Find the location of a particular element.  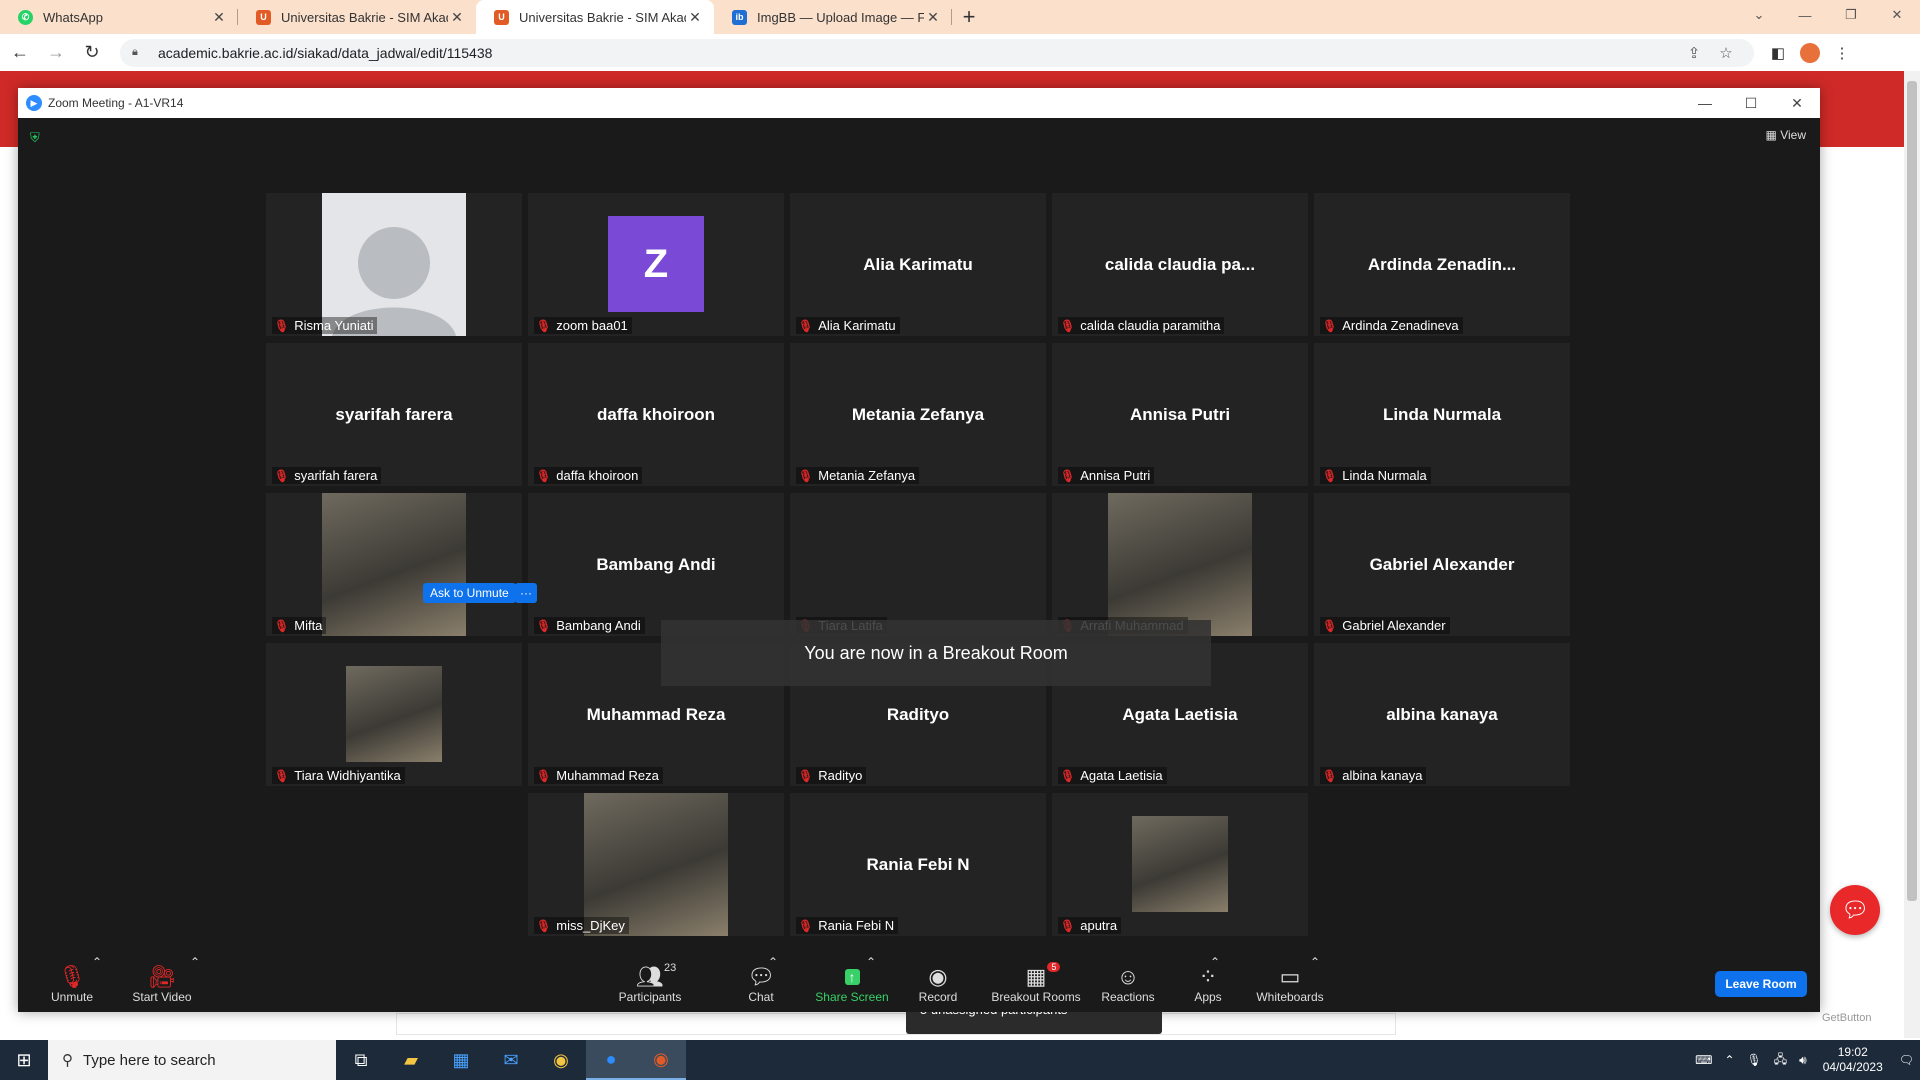

notification-icon: 🗨︎ is located at coordinates (1906, 1060).